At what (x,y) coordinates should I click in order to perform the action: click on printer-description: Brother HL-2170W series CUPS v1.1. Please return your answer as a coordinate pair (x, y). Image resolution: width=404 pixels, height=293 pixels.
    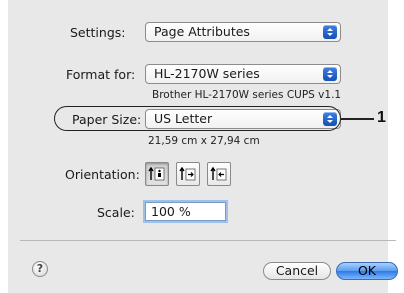
    Looking at the image, I should click on (247, 95).